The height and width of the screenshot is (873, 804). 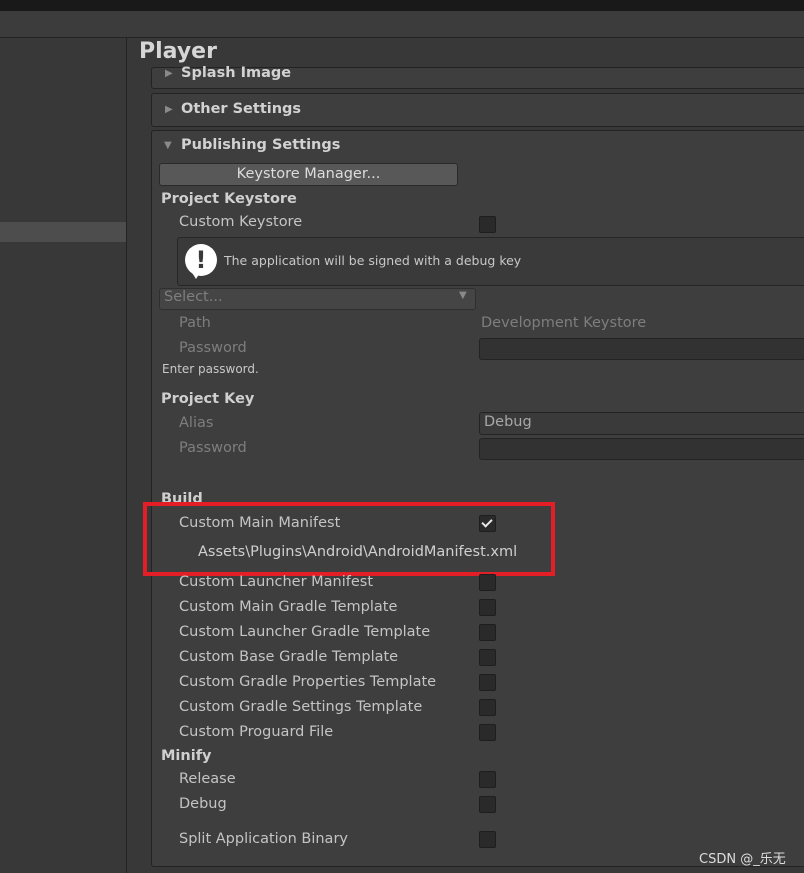 What do you see at coordinates (487, 657) in the screenshot?
I see `custom-base-gradle-checkbox` at bounding box center [487, 657].